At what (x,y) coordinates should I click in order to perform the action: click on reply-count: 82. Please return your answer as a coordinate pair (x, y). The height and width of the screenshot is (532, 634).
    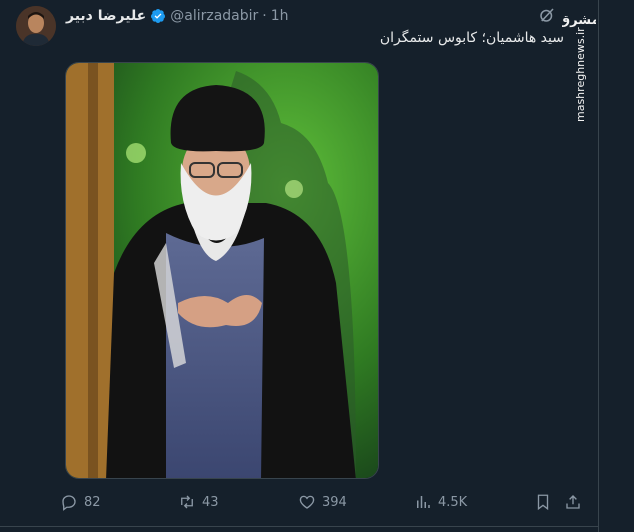
    Looking at the image, I should click on (92, 502).